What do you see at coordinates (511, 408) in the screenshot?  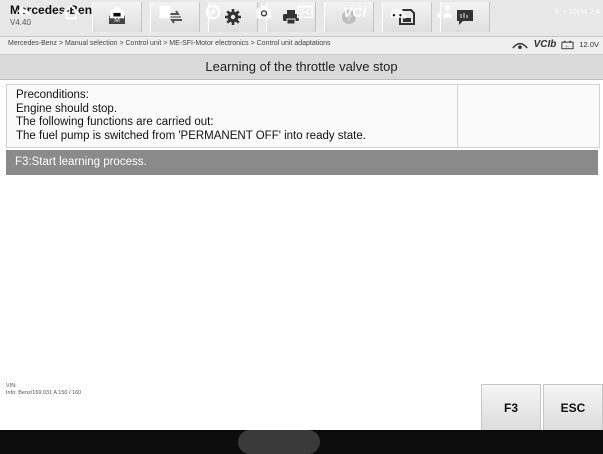 I see `f3-button: F3` at bounding box center [511, 408].